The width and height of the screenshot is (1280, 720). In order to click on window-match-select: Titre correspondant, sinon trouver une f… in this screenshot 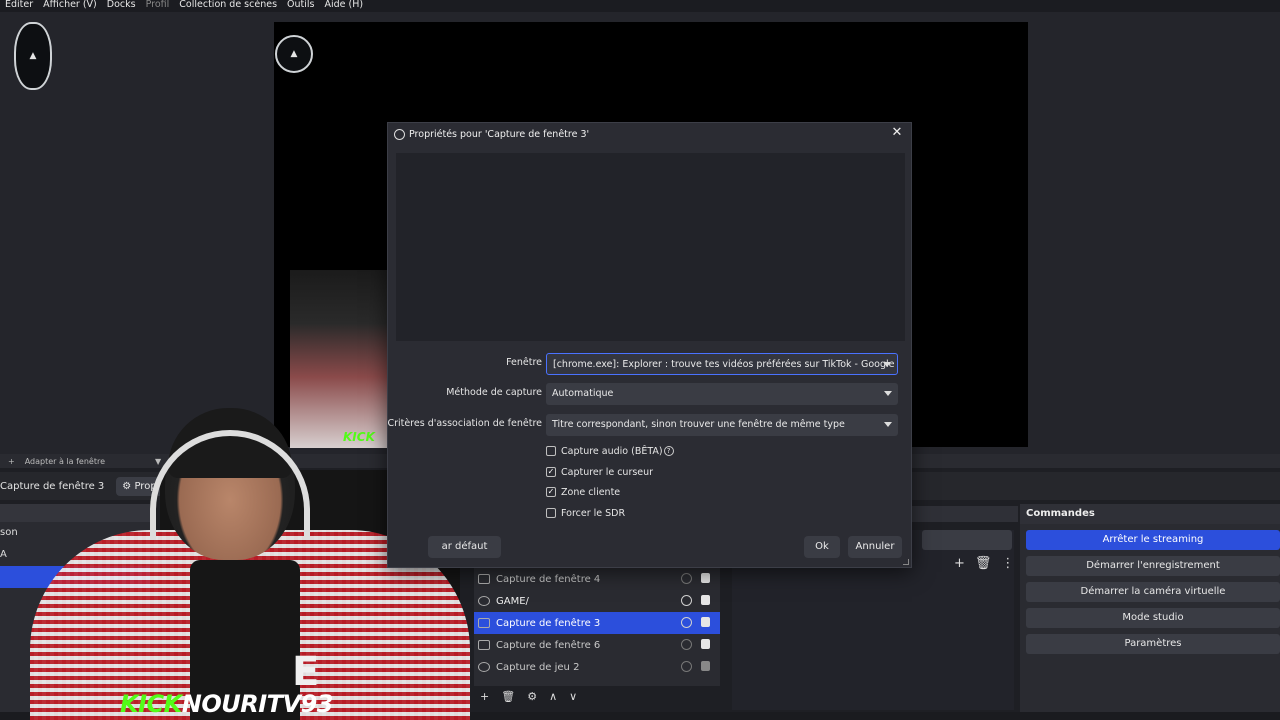, I will do `click(722, 425)`.